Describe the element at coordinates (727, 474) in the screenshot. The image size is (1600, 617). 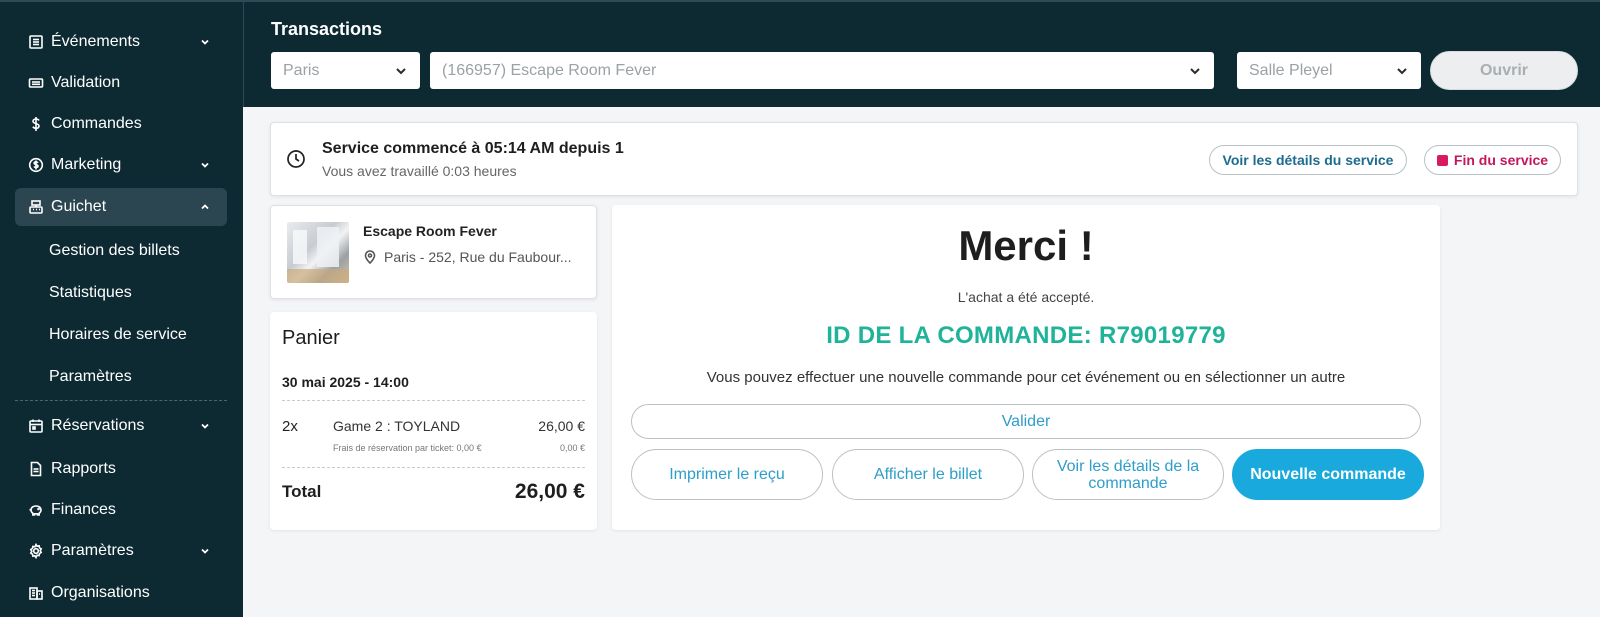
I see `print-receipt-button: Imprimer le reçu` at that location.